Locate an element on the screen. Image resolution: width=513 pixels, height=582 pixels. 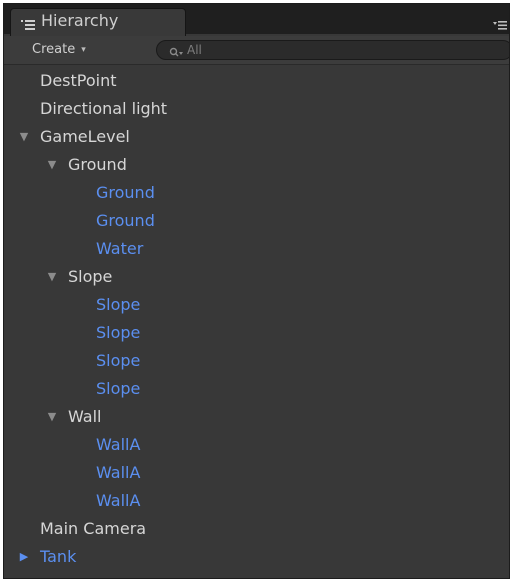
create-button: Create ▾ is located at coordinates (59, 50).